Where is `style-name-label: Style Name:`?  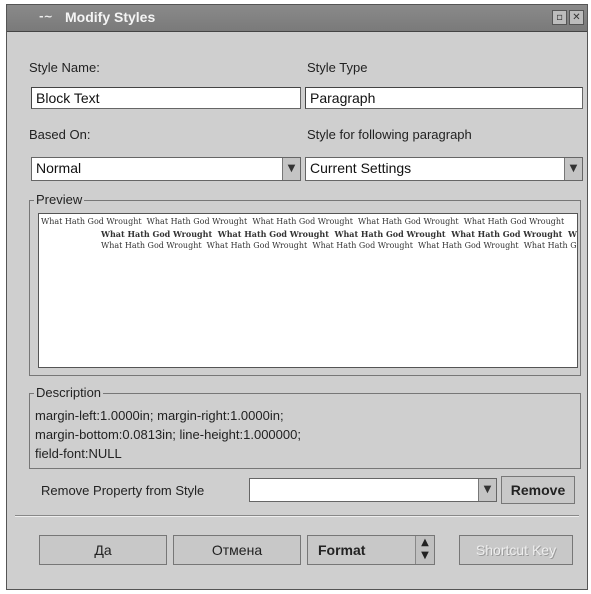 style-name-label: Style Name: is located at coordinates (64, 67).